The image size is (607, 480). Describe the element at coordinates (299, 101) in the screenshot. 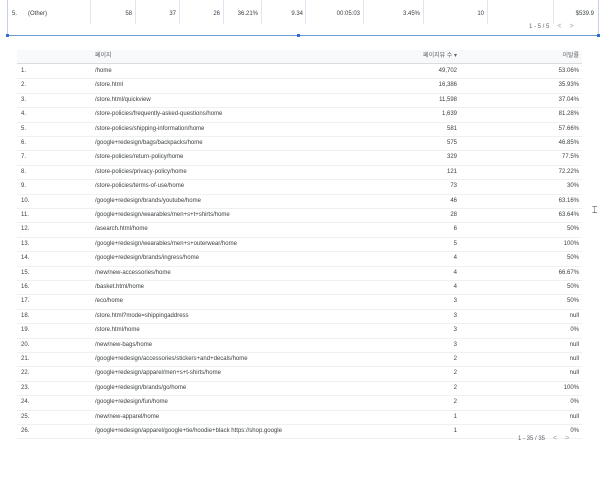

I see `table-row: 3. /store.html/quickview 11,598 37.04%` at that location.